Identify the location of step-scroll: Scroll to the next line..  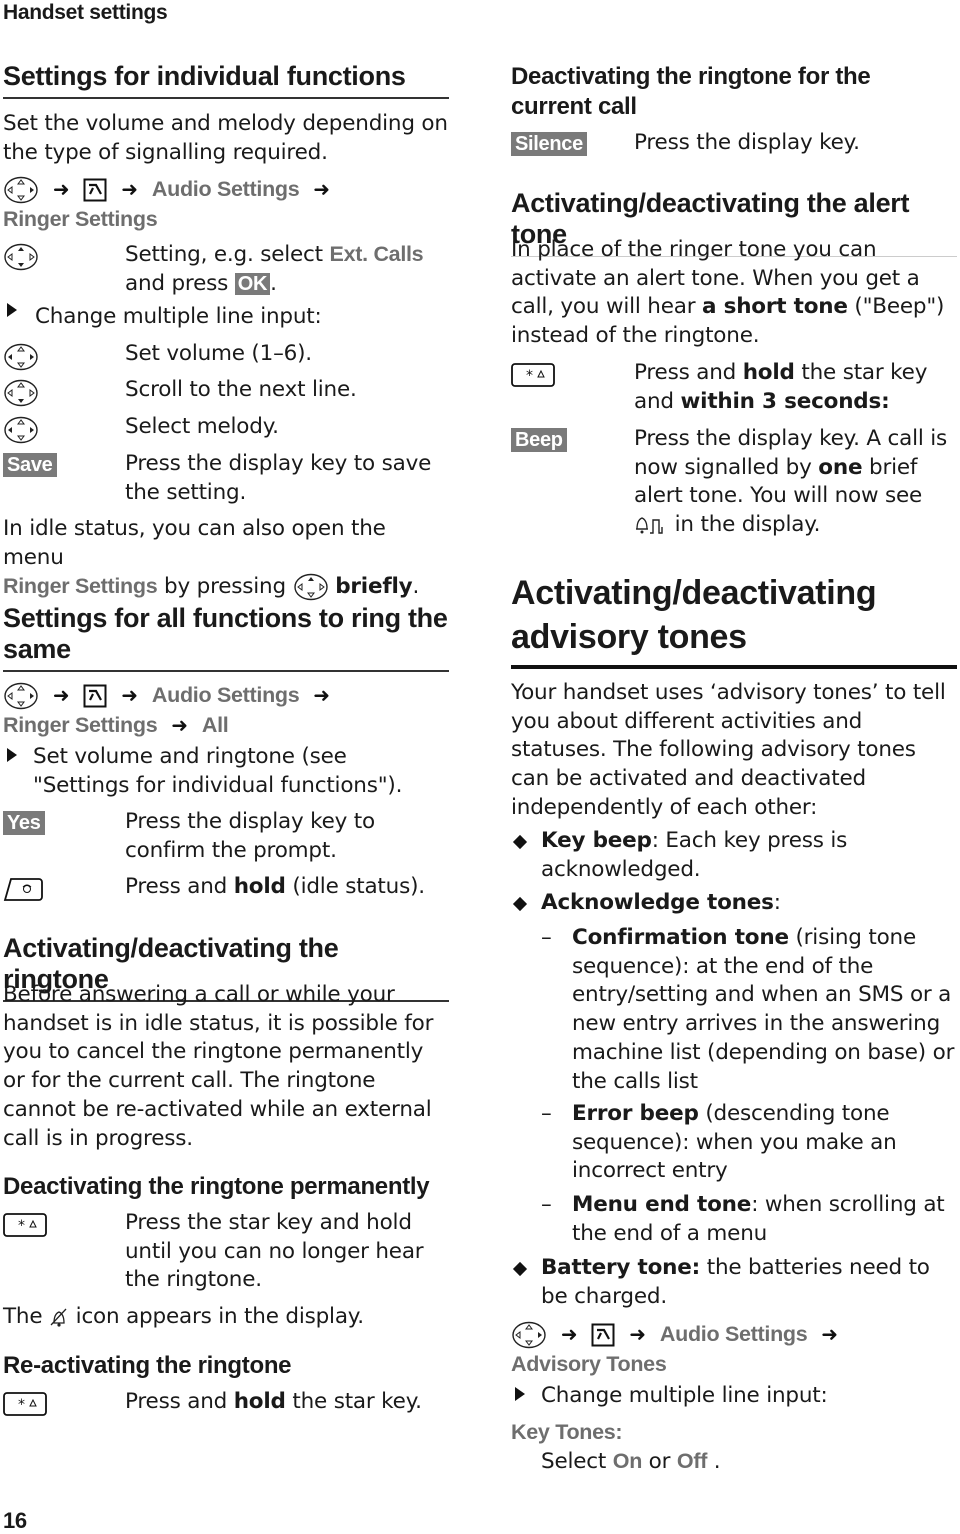
(226, 391).